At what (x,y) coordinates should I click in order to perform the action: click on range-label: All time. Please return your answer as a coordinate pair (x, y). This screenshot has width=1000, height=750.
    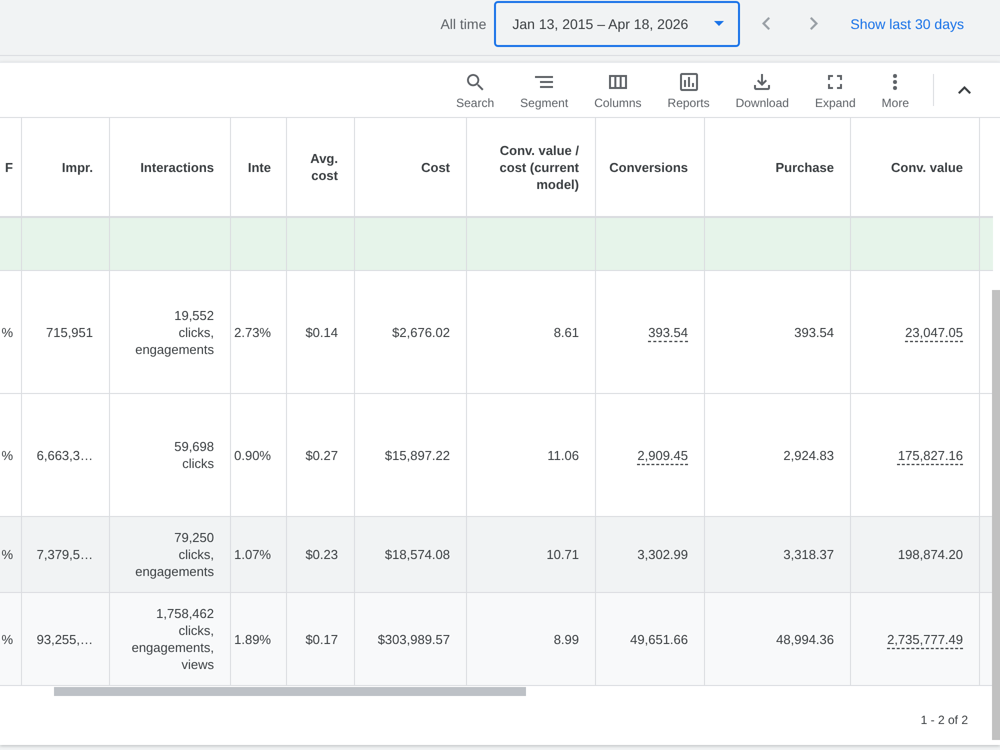
    Looking at the image, I should click on (463, 24).